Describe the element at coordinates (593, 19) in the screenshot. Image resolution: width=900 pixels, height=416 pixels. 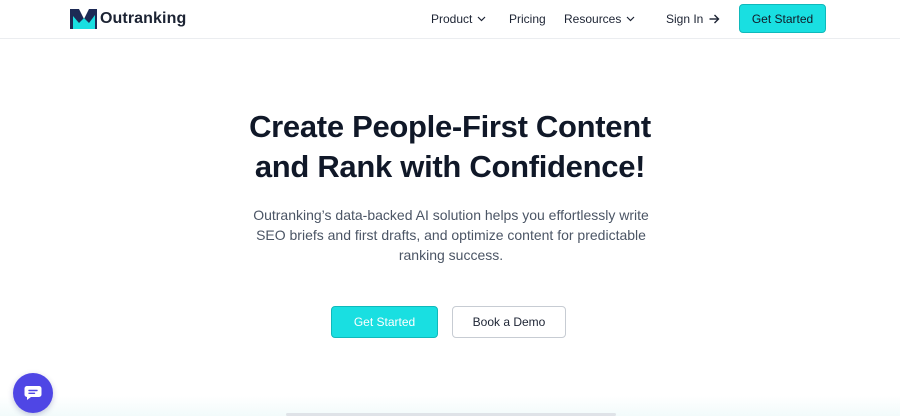
I see `nav-resources-label: Resources` at that location.